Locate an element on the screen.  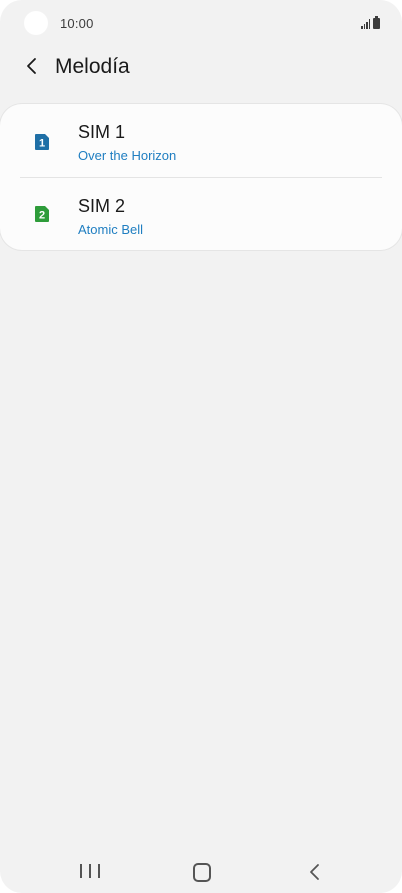
chevron-left-icon is located at coordinates (31, 66).